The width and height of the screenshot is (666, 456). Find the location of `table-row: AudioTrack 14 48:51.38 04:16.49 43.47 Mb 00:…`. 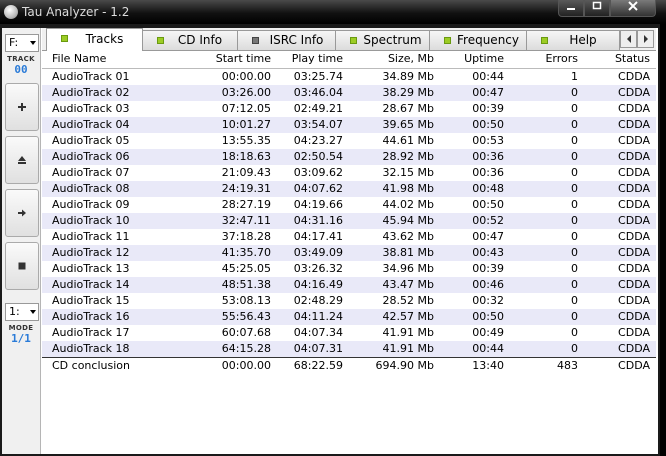

table-row: AudioTrack 14 48:51.38 04:16.49 43.47 Mb 00:… is located at coordinates (349, 285).